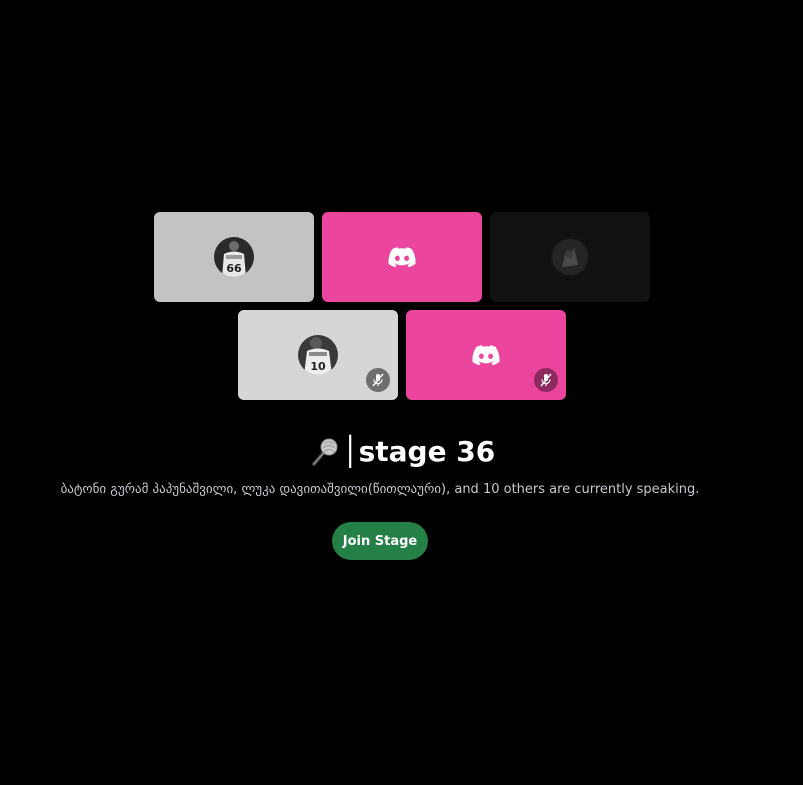  I want to click on jersey-number: 66, so click(234, 268).